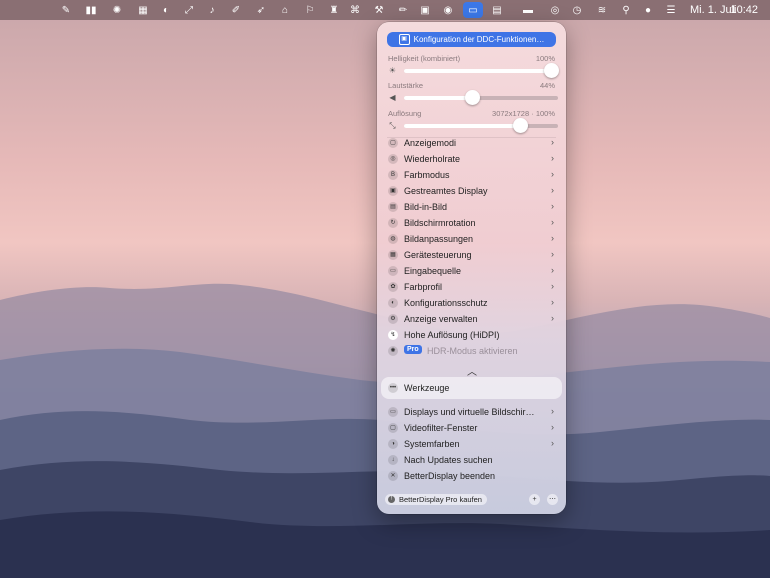 The image size is (770, 578). What do you see at coordinates (671, 10) in the screenshot?
I see `control-center-icon: ☰` at bounding box center [671, 10].